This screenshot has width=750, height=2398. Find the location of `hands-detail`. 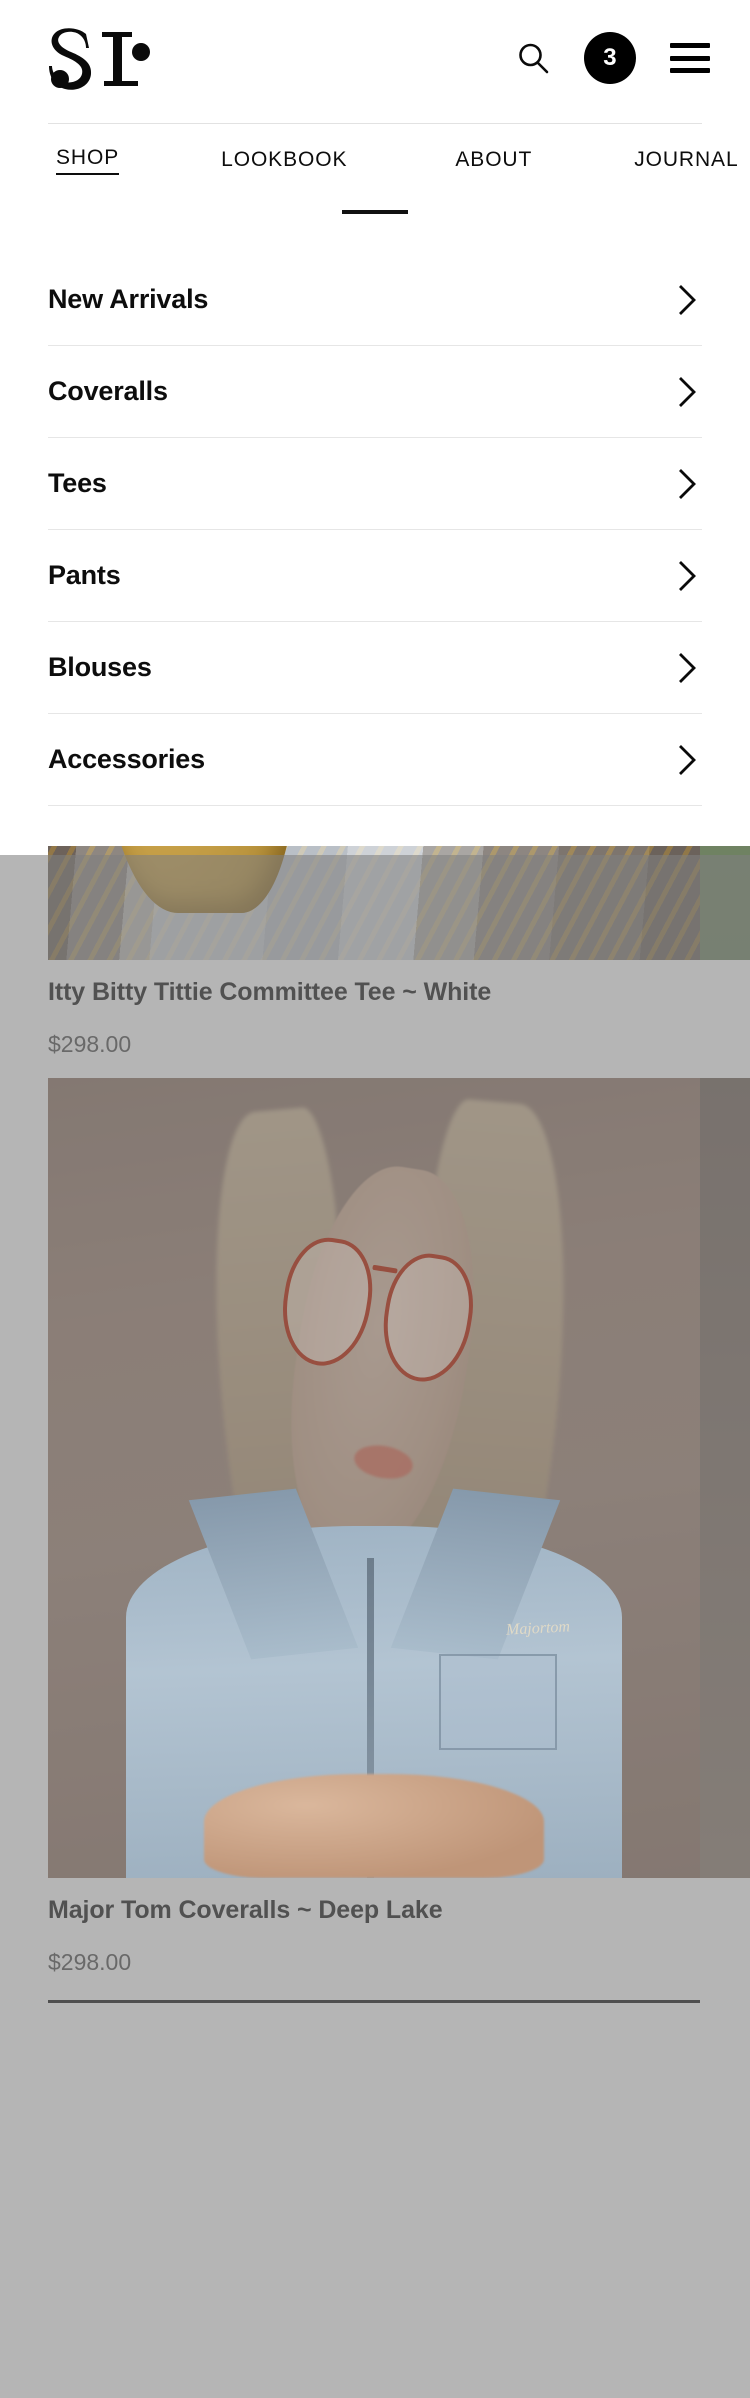

hands-detail is located at coordinates (374, 1826).